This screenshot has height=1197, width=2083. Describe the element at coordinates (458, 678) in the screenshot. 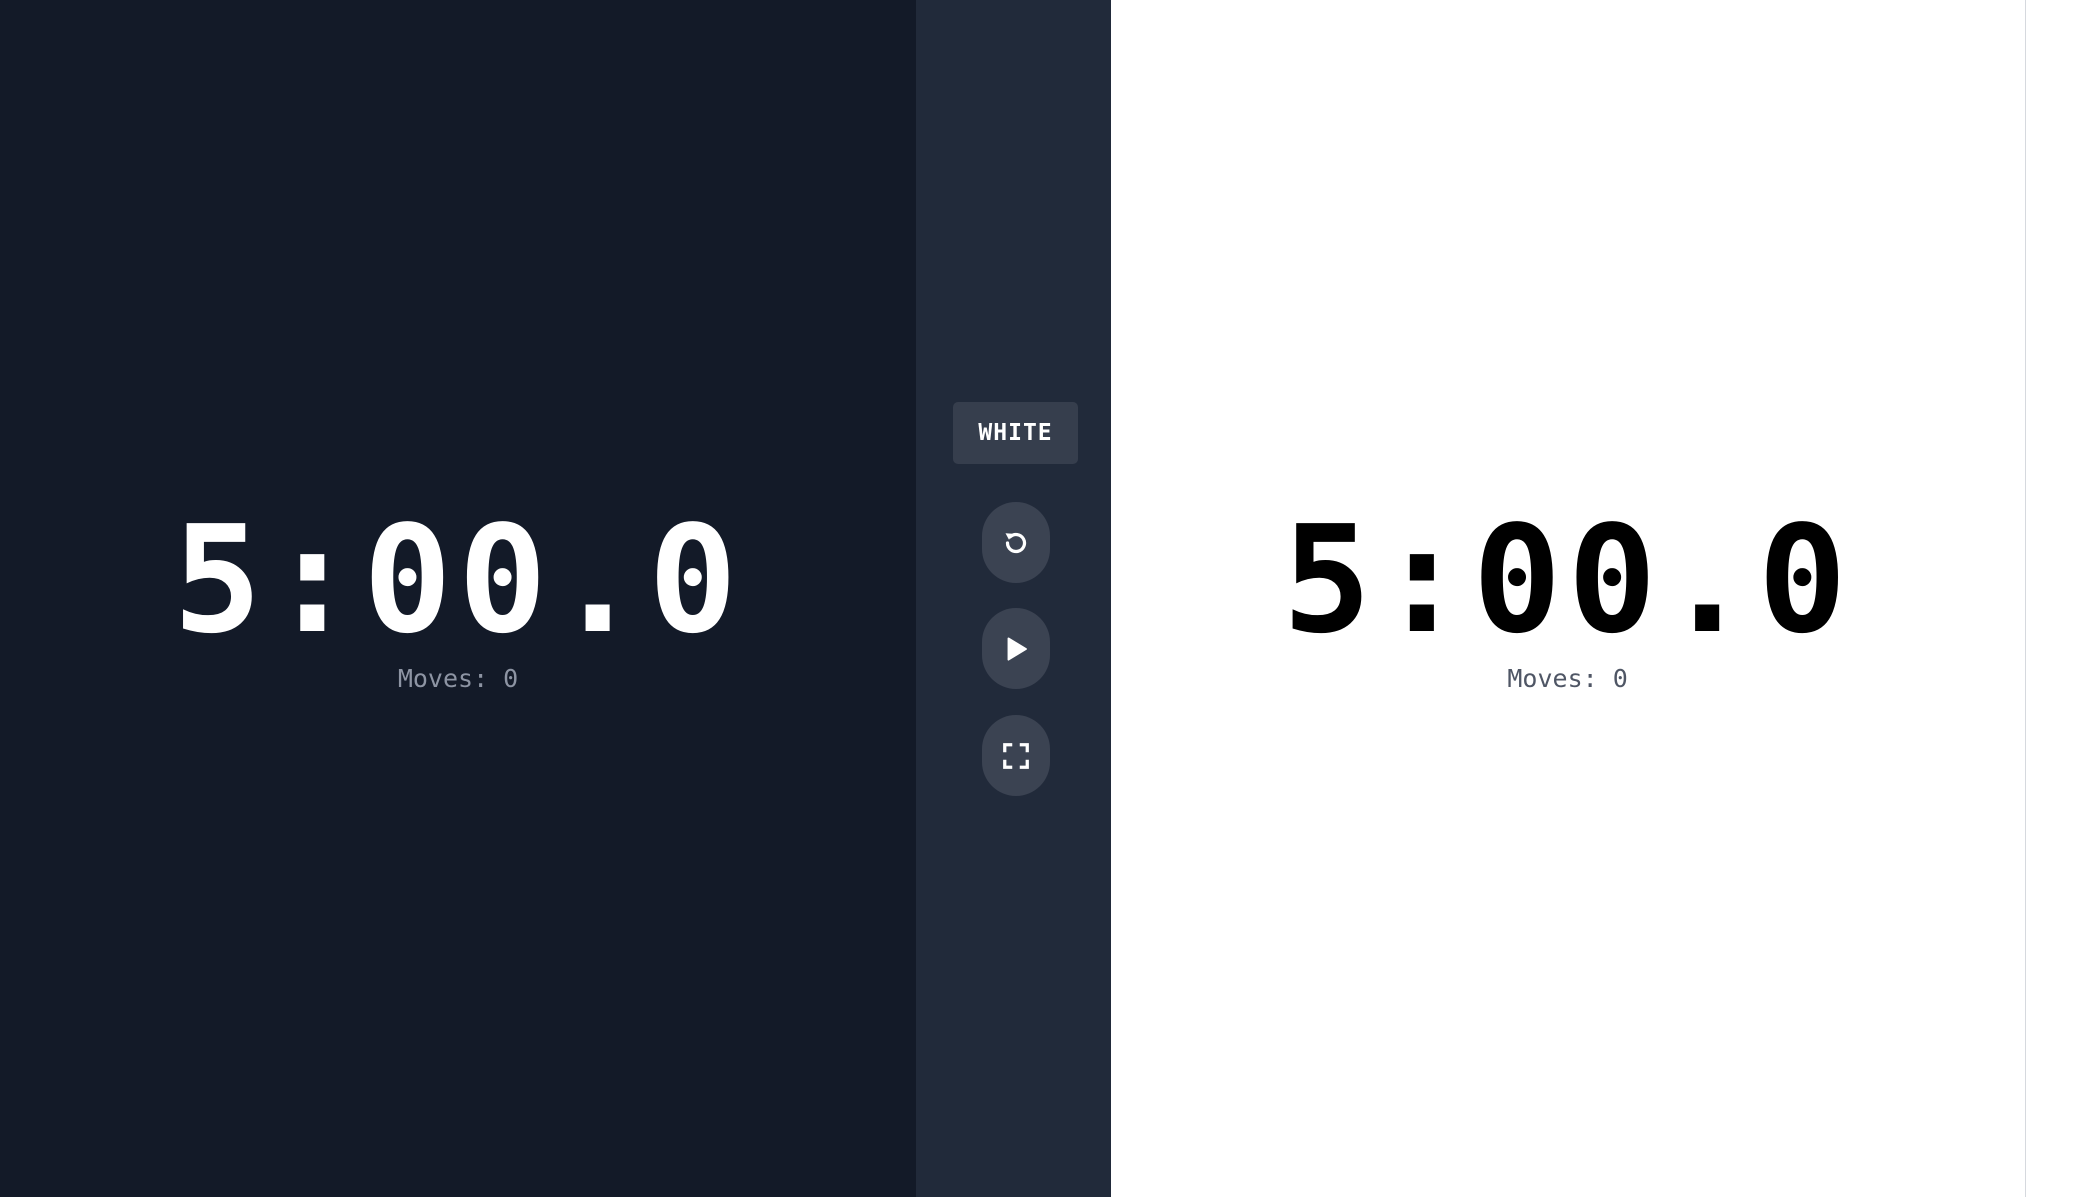

I see `black-moves-count: Moves: 0` at that location.